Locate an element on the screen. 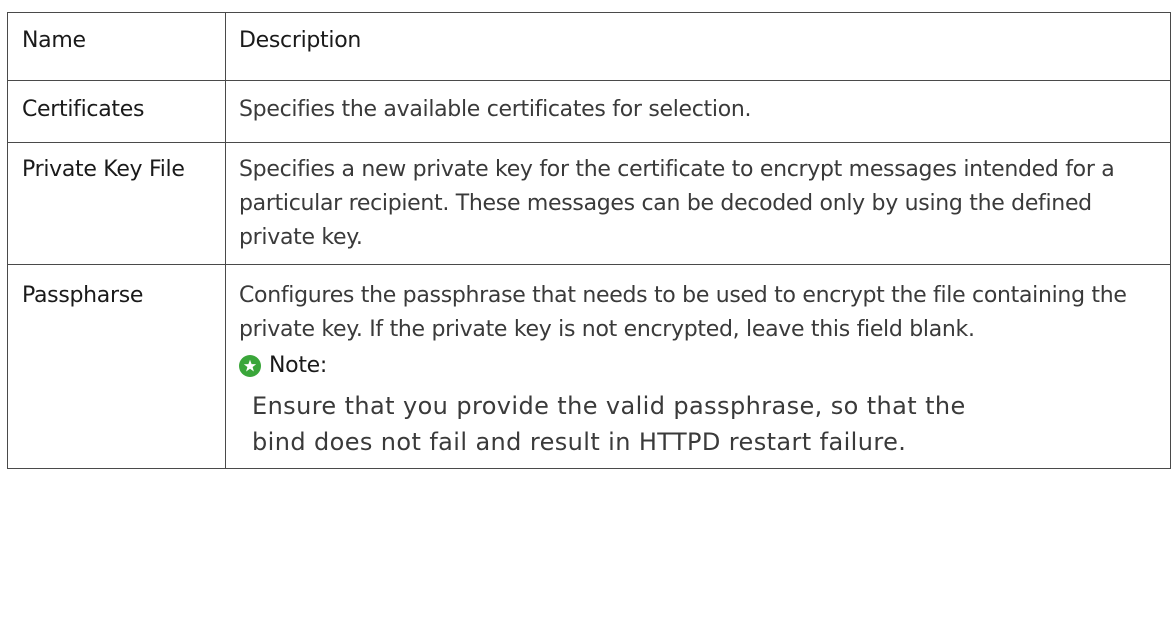  table-header-row: Name Description is located at coordinates (589, 46).